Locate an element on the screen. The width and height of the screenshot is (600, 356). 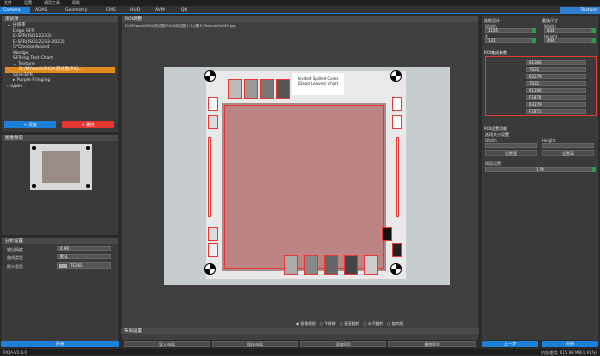
radio-pan: ○ 平移移 is located at coordinates (328, 324).